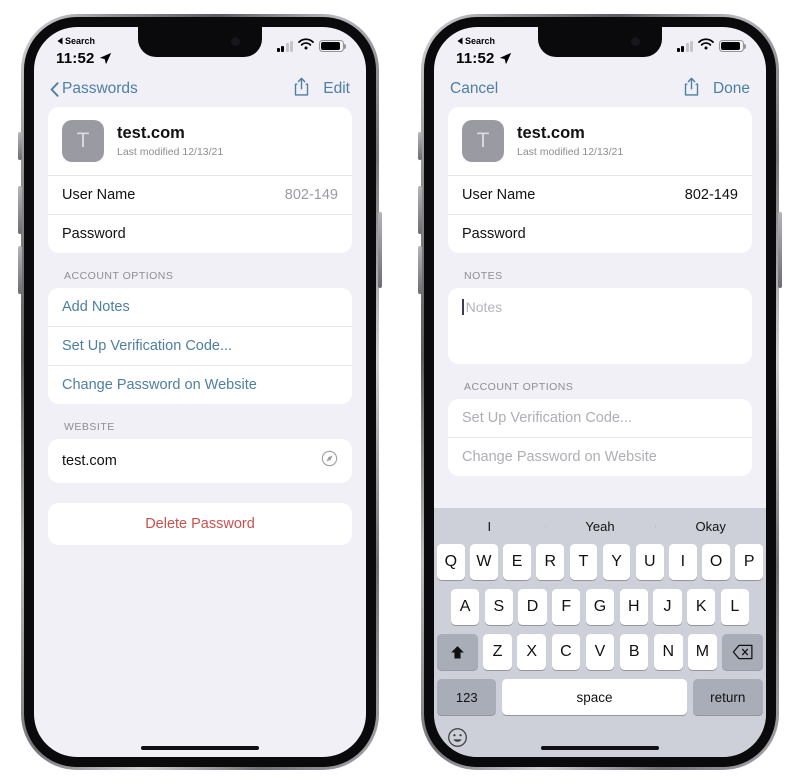 The width and height of the screenshot is (800, 784). I want to click on add-notes-button: Add Notes, so click(200, 307).